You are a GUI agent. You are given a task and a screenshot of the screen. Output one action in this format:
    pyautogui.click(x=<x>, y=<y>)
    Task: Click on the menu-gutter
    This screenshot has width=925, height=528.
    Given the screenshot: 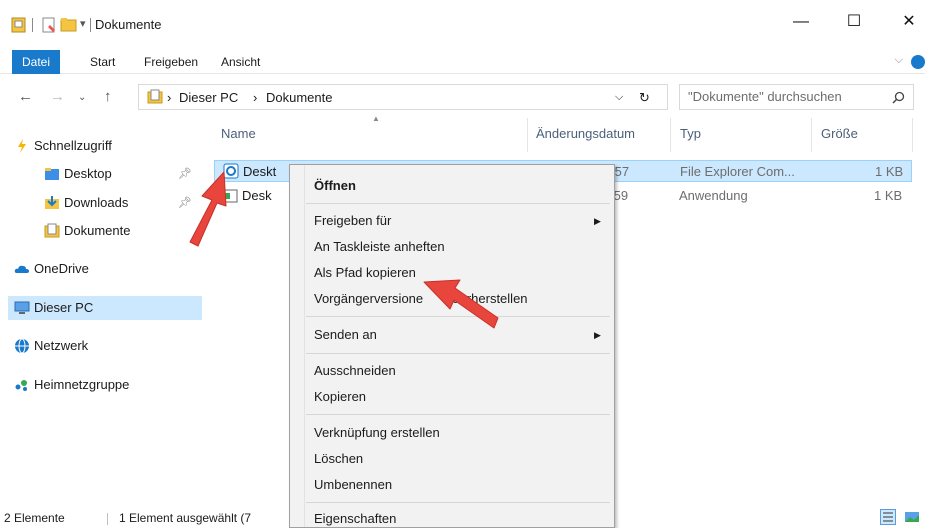 What is the action you would take?
    pyautogui.click(x=297, y=346)
    